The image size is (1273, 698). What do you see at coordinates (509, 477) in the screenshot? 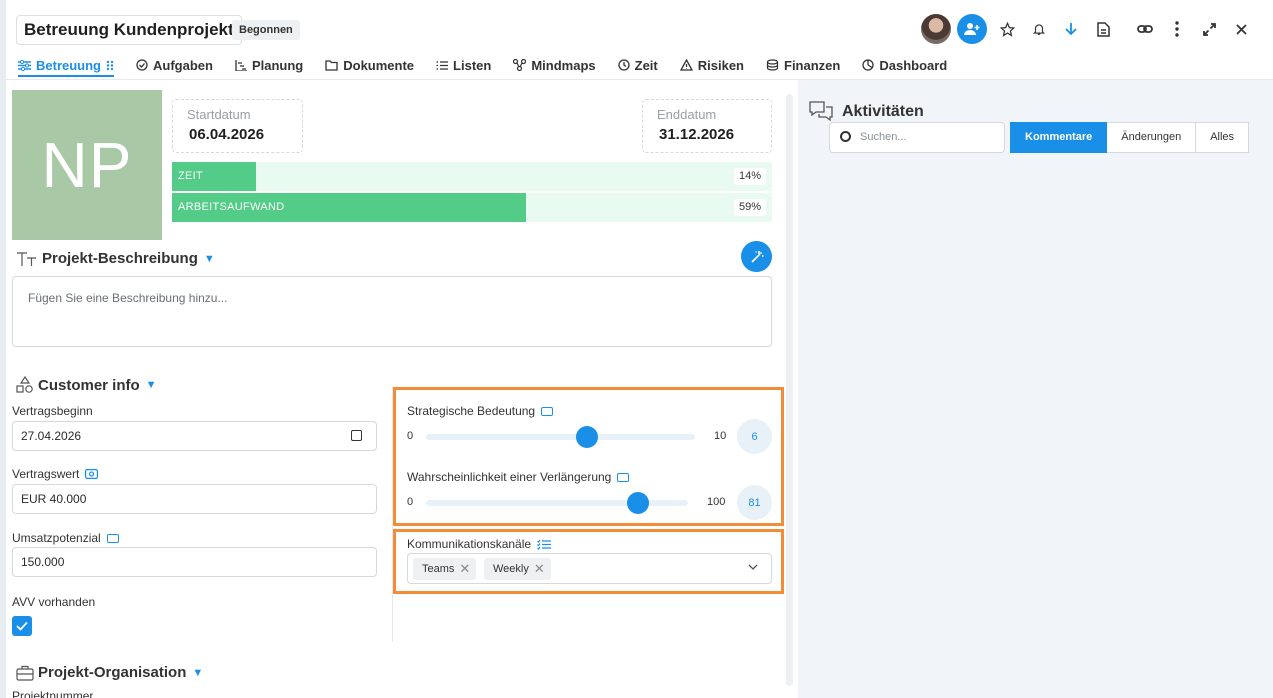
I see `slider-label-text: Wahrscheinlichkeit einer Verlängerung` at bounding box center [509, 477].